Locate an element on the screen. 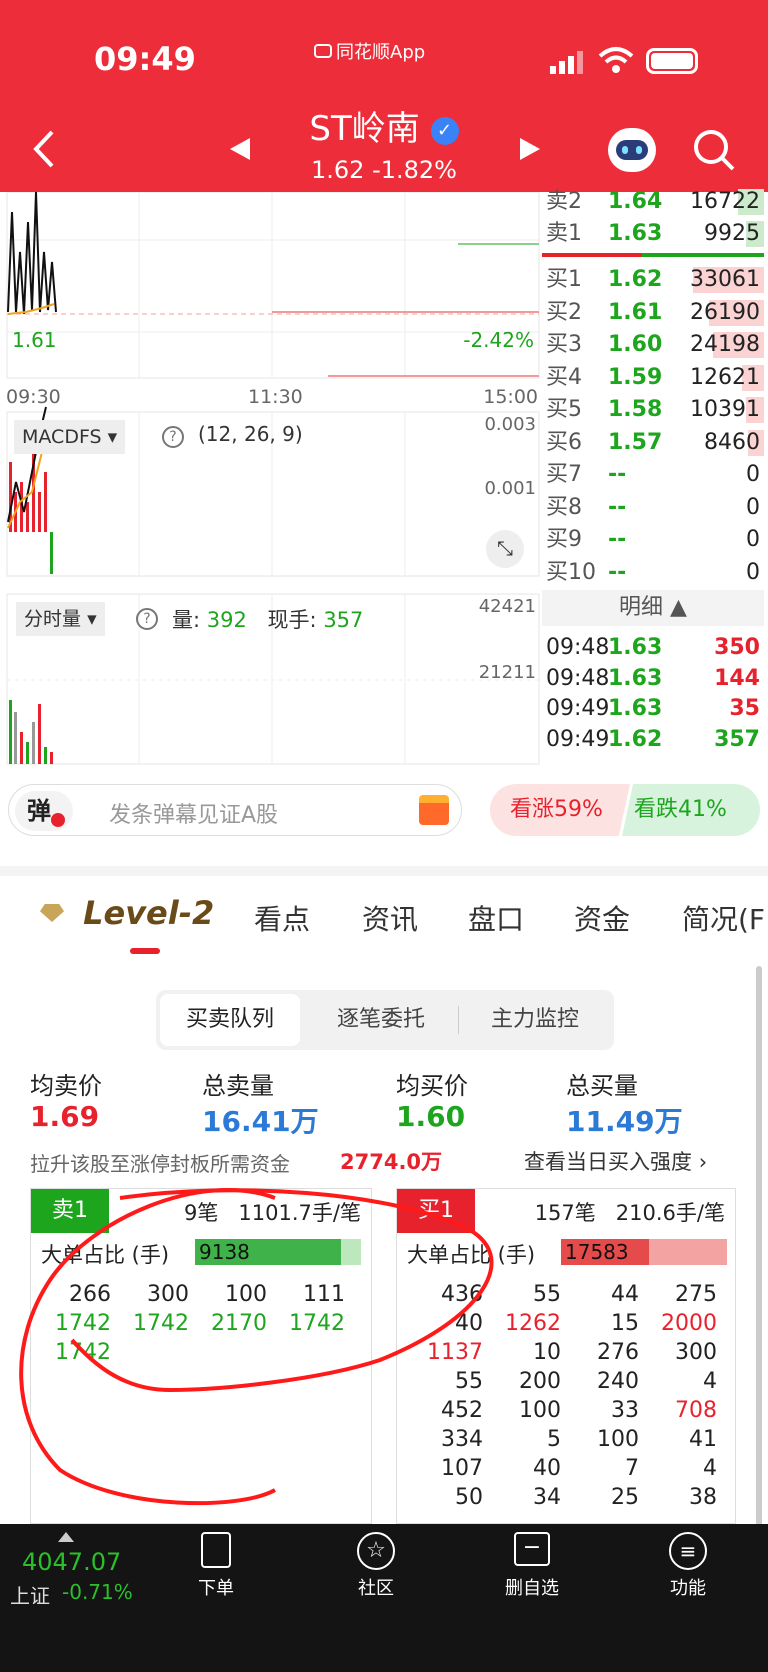 The height and width of the screenshot is (1672, 768). nav-functions: ≡ 功能 is located at coordinates (688, 1566).